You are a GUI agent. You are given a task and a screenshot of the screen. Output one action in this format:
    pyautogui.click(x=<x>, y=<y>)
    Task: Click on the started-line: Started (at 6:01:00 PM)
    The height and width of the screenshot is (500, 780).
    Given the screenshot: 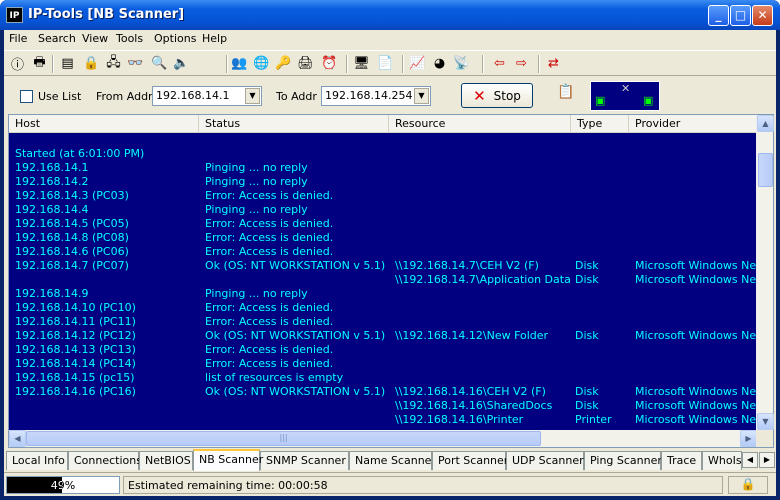 What is the action you would take?
    pyautogui.click(x=80, y=153)
    